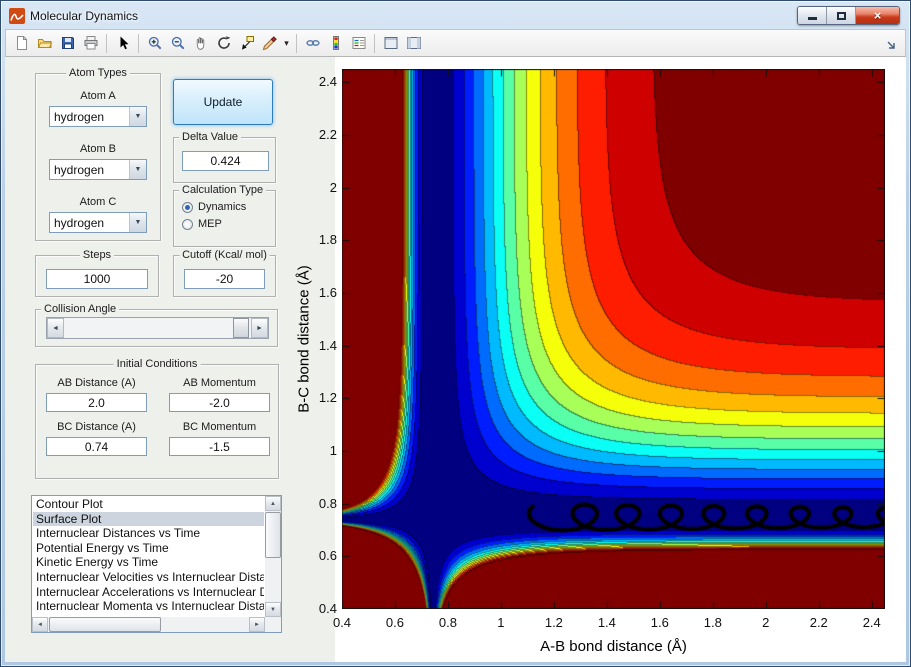 This screenshot has height=667, width=911. I want to click on collision-angle-slider: ◄ ►, so click(157, 328).